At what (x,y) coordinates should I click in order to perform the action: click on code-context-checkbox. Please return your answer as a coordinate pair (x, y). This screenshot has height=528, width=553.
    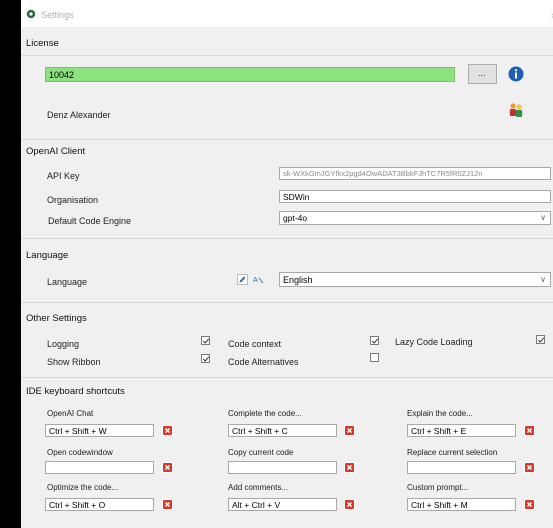
    Looking at the image, I should click on (374, 340).